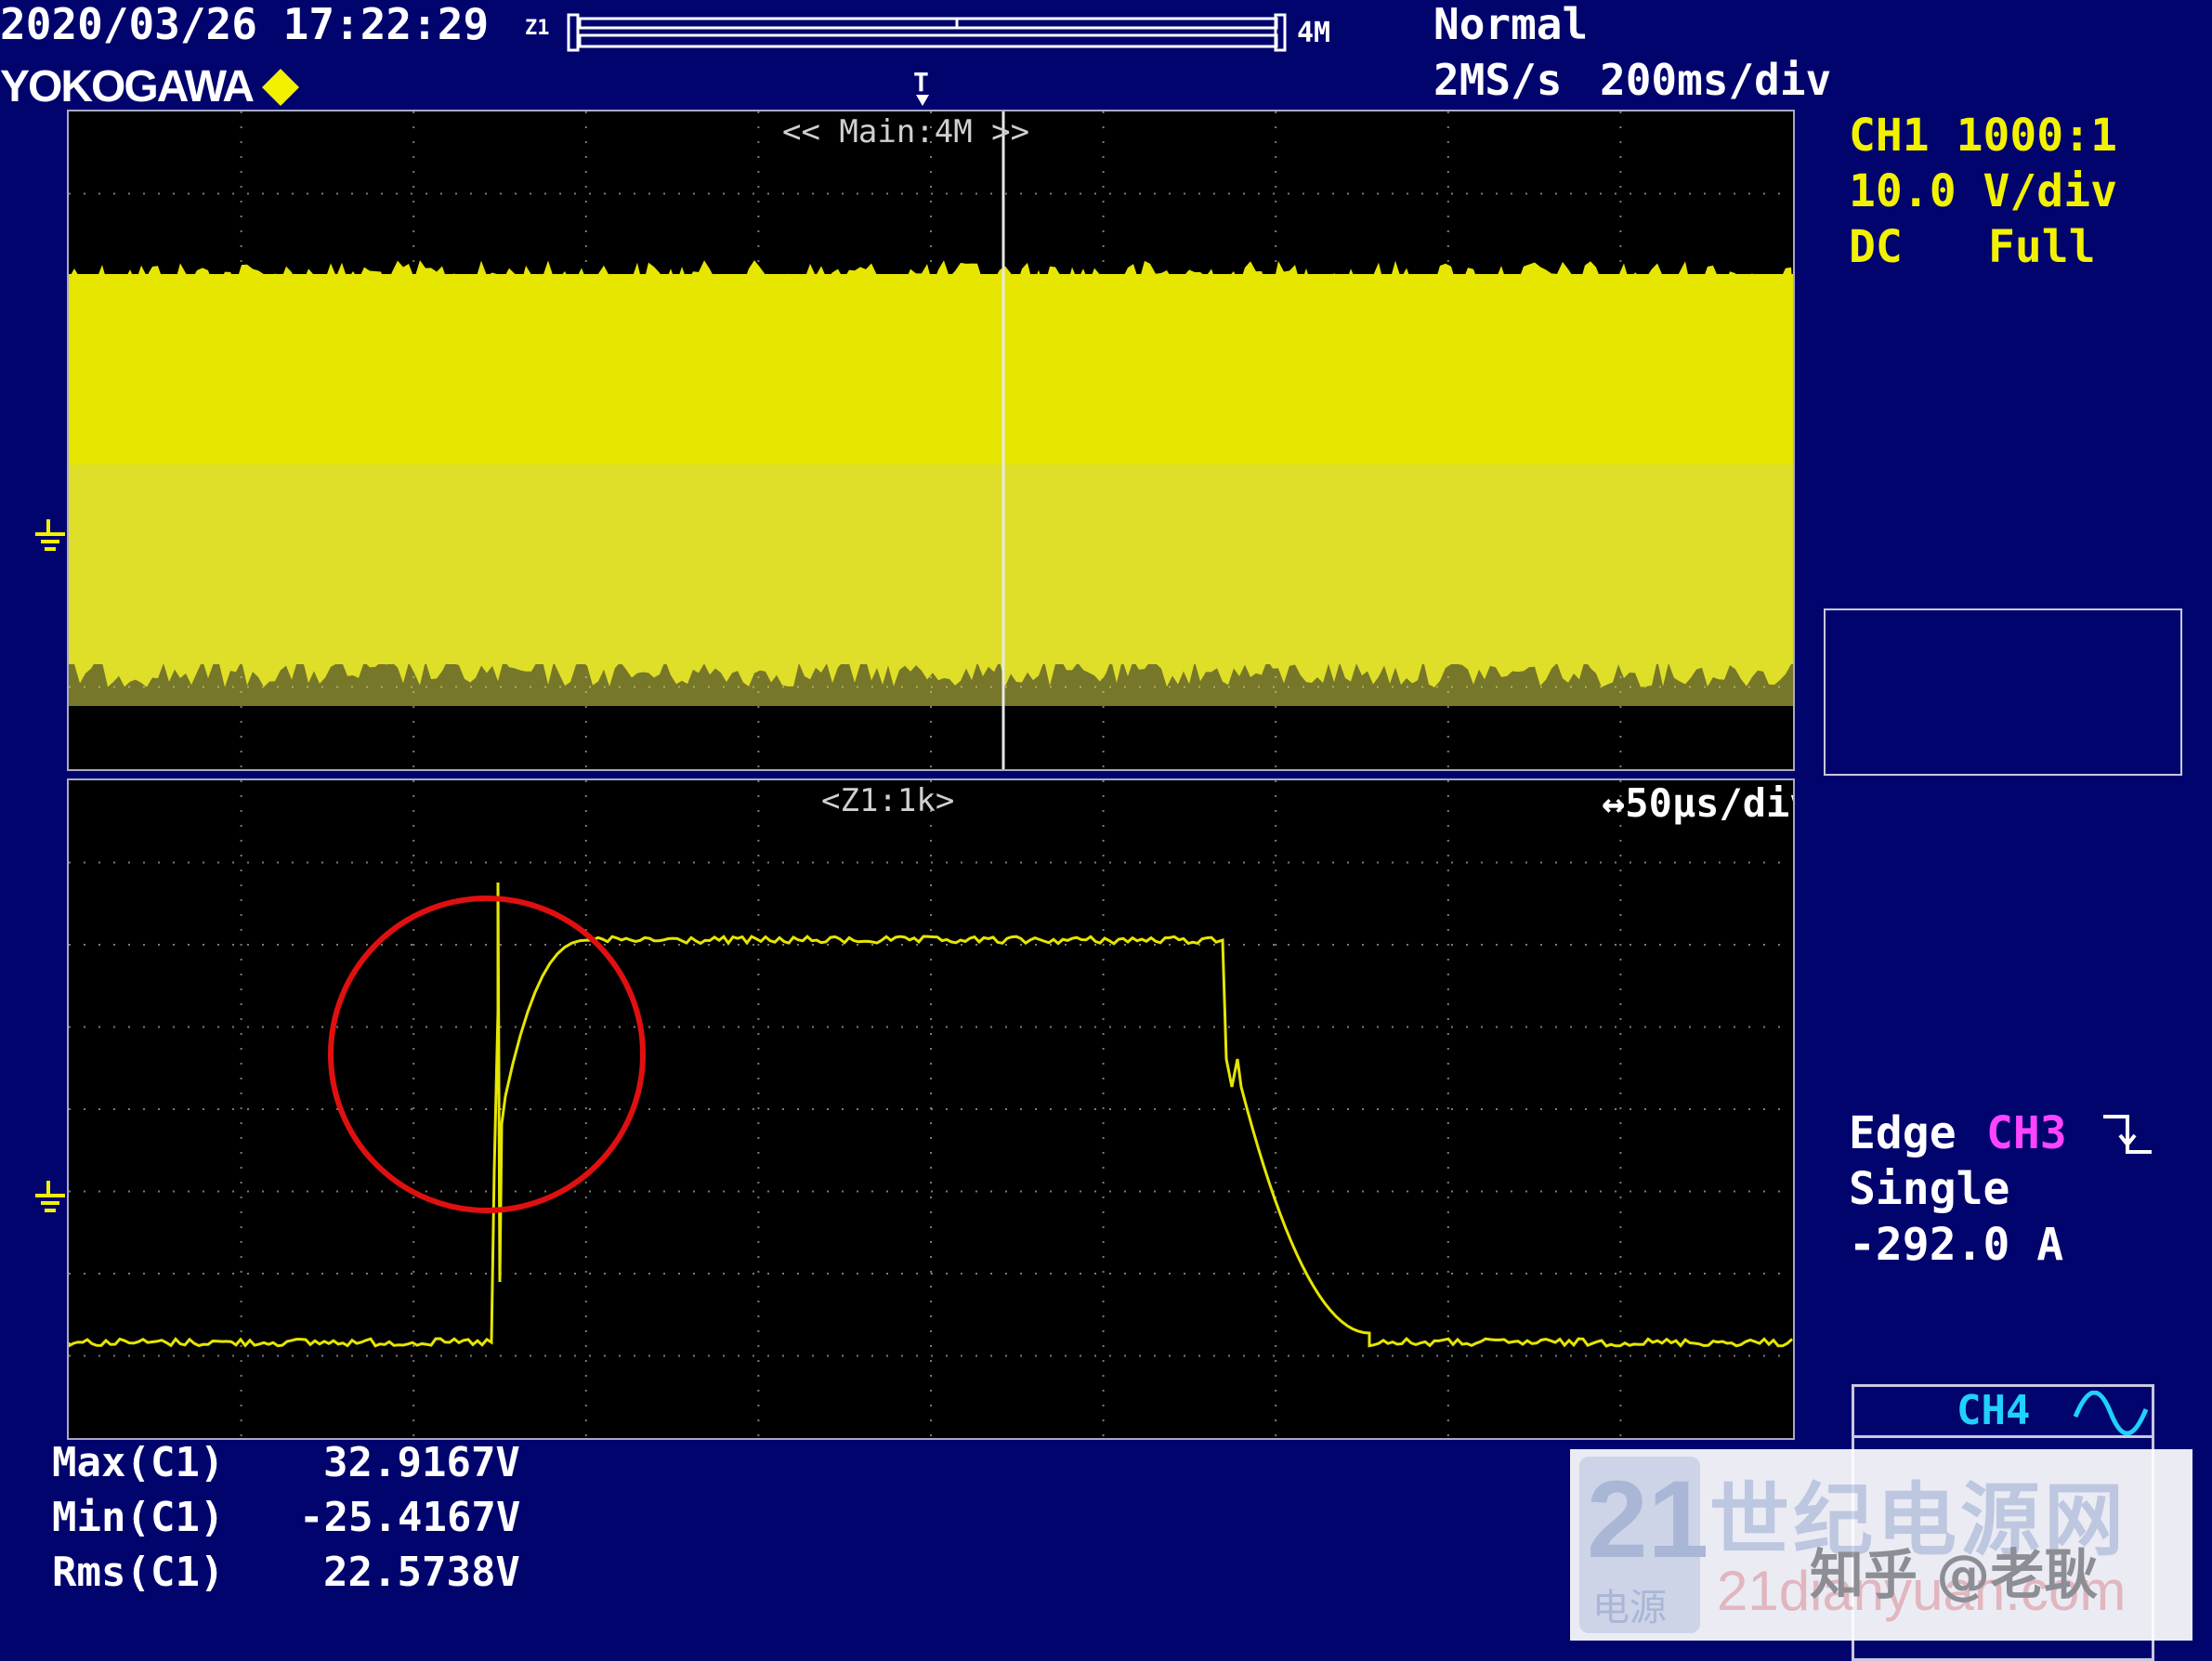 The width and height of the screenshot is (2212, 1661). I want to click on watermark: 21 电源 世纪电源网 21dianyuan.com 知乎 @老耿, so click(1881, 1545).